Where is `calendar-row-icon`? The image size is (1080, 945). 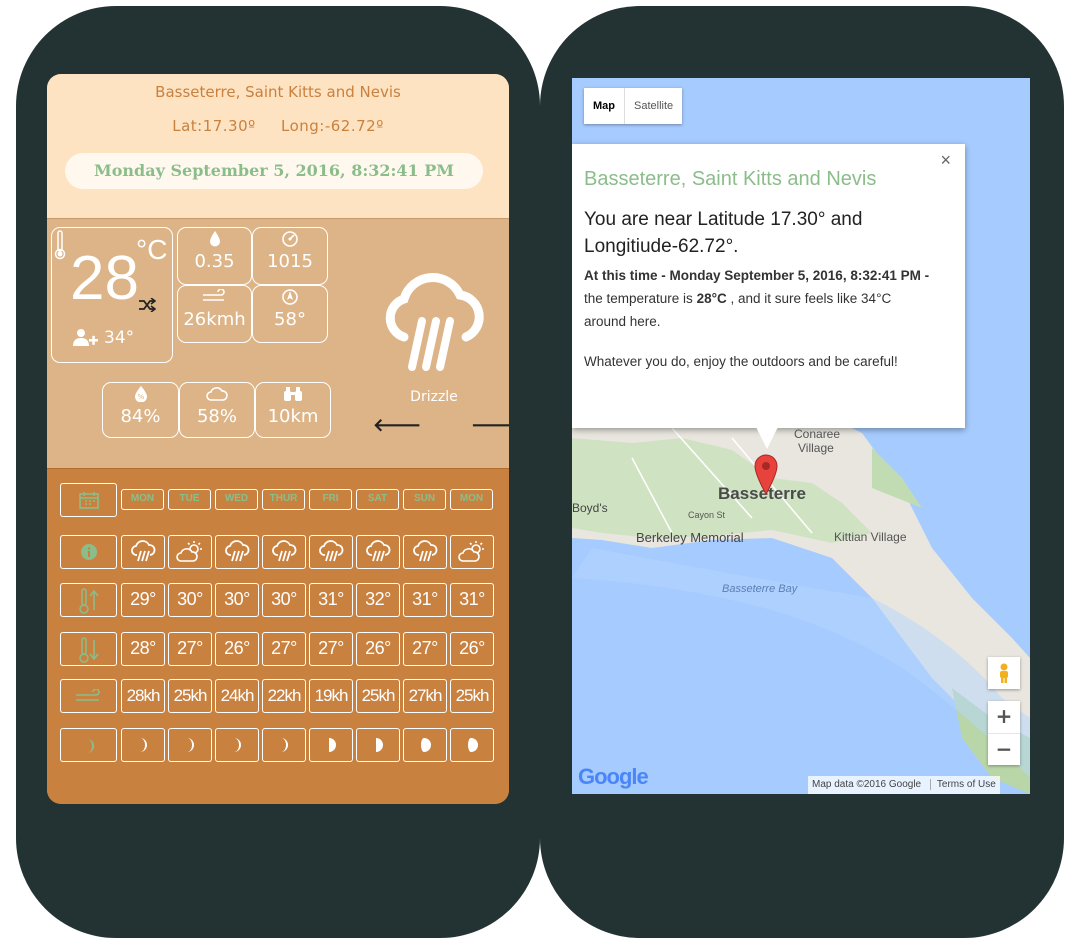 calendar-row-icon is located at coordinates (88, 500).